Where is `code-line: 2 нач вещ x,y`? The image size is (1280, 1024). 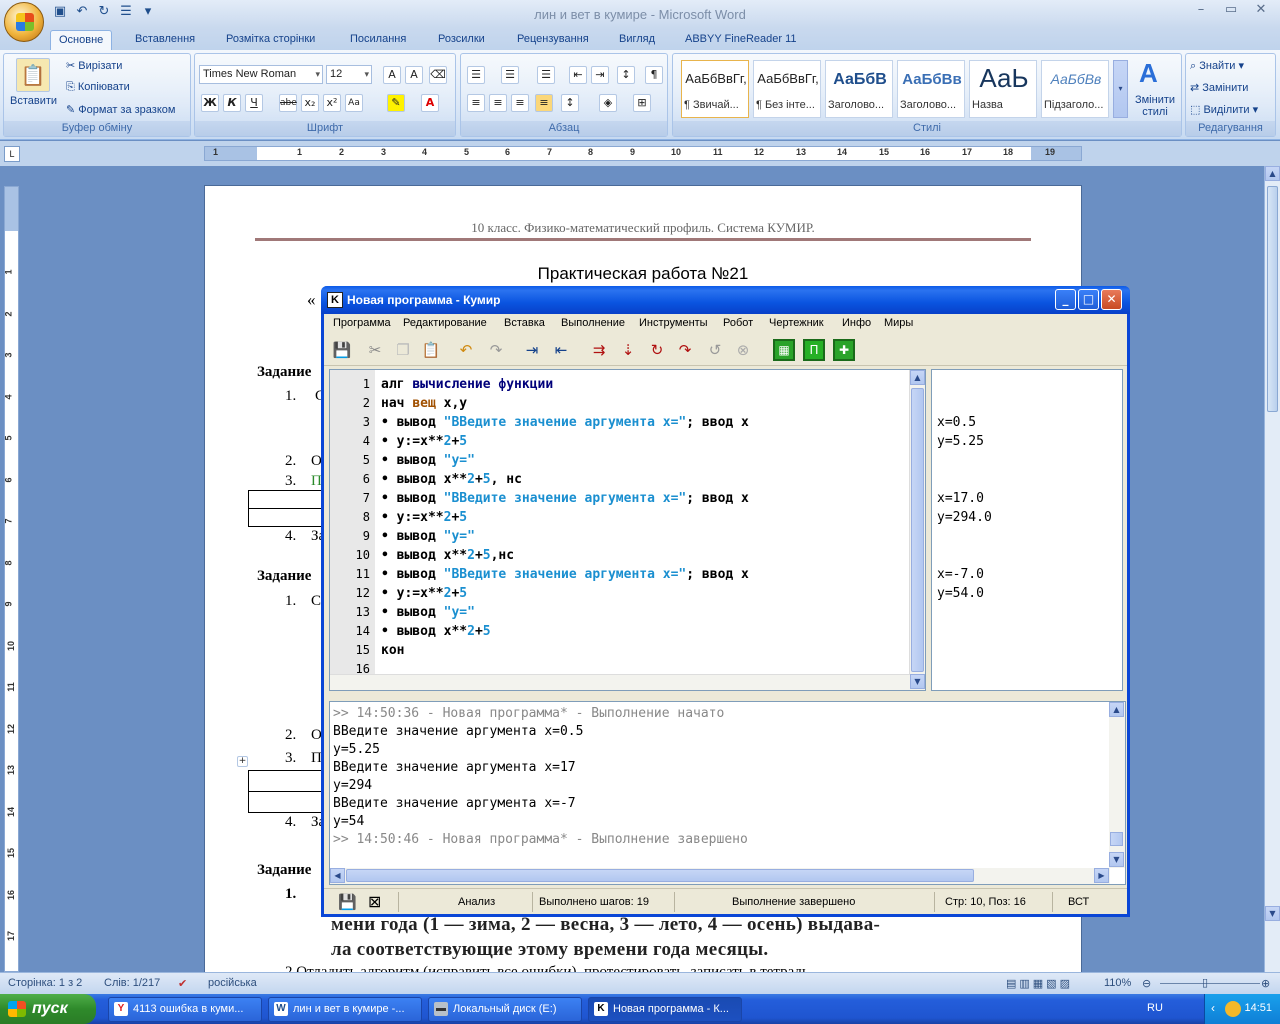 code-line: 2 нач вещ x,y is located at coordinates (620, 403).